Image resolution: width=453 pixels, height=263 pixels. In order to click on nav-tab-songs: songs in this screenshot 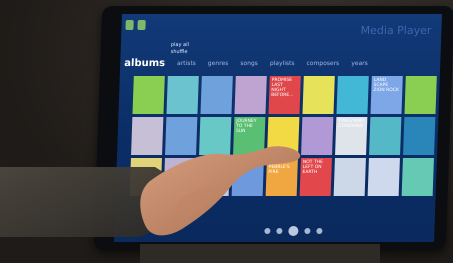, I will do `click(249, 63)`.